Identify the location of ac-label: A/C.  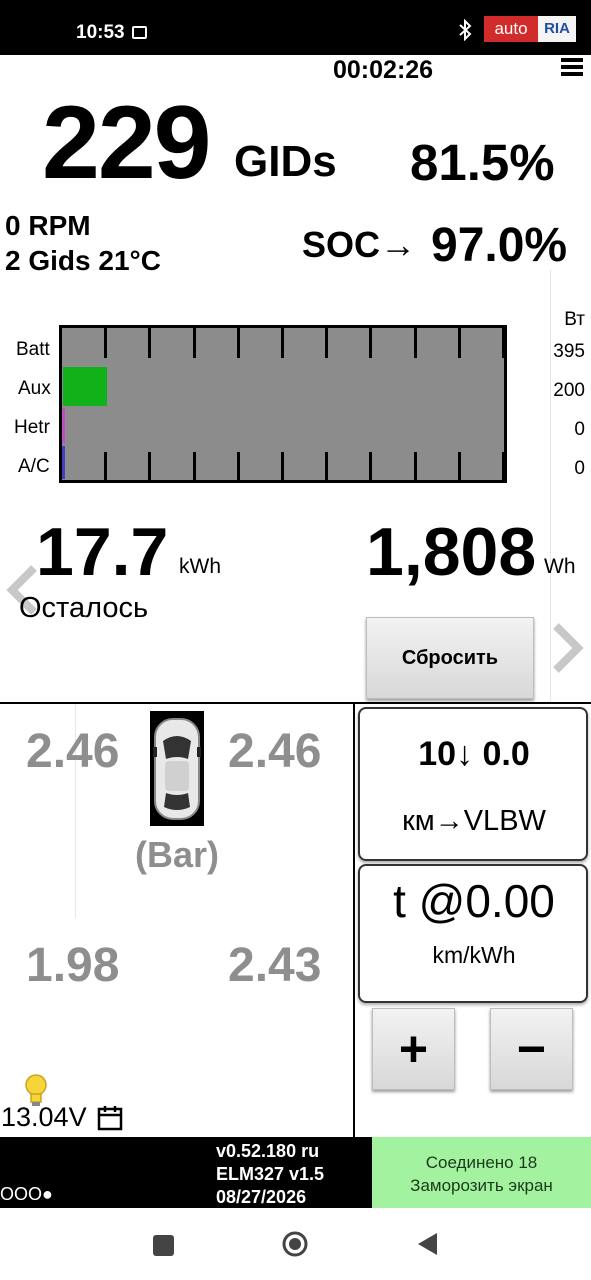
(34, 466).